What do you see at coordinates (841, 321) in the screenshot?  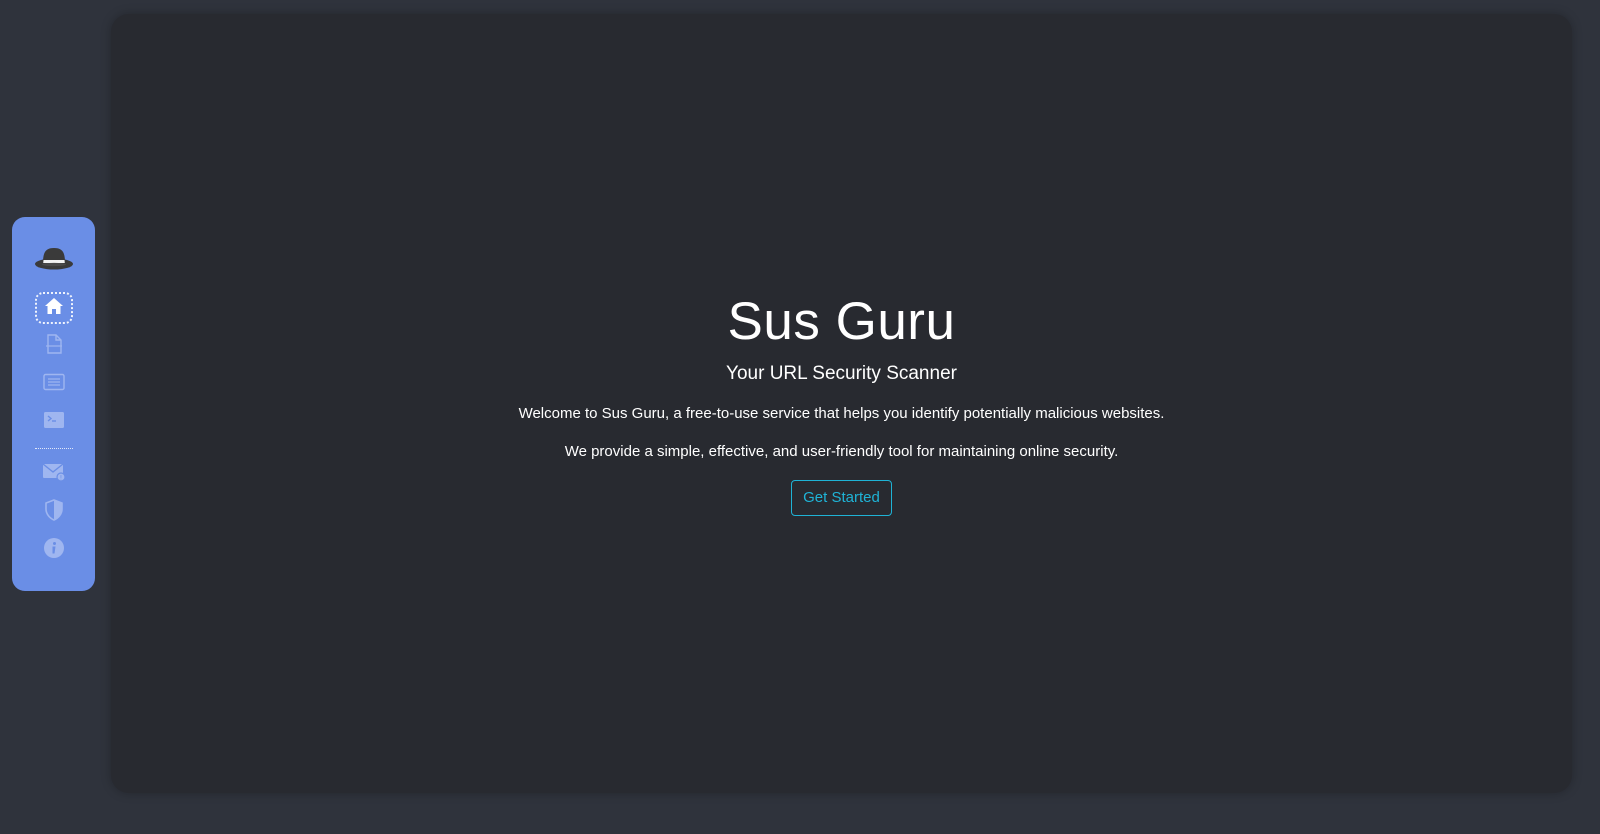 I see `page-title: Sus Guru` at bounding box center [841, 321].